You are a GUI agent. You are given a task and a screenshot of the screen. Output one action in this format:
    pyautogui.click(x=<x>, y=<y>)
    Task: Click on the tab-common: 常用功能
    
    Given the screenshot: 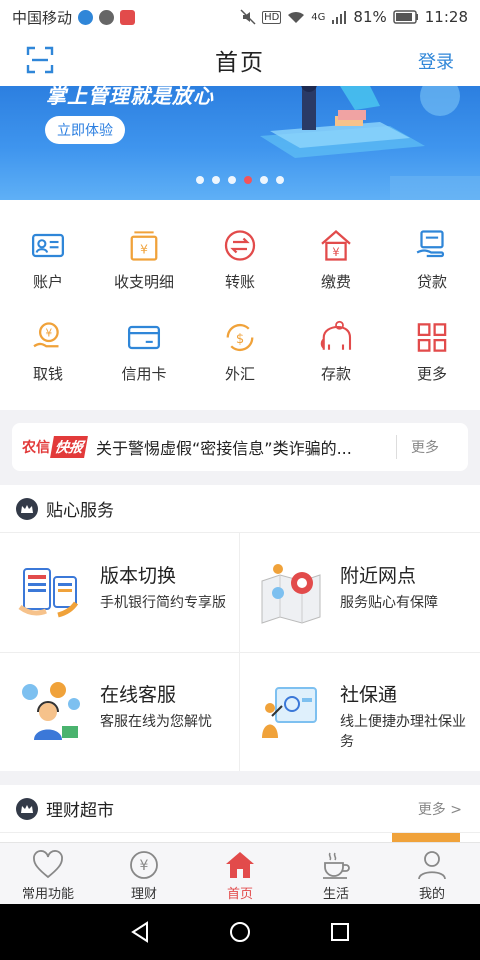 What is the action you would take?
    pyautogui.click(x=48, y=873)
    